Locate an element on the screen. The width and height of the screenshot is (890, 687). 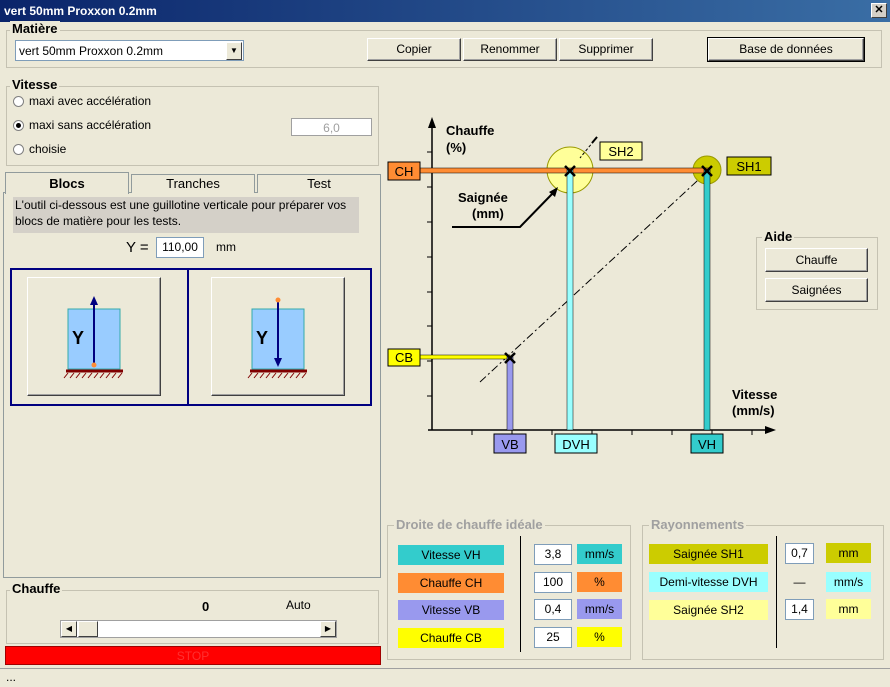
cut-down-letter: Y is located at coordinates (262, 338).